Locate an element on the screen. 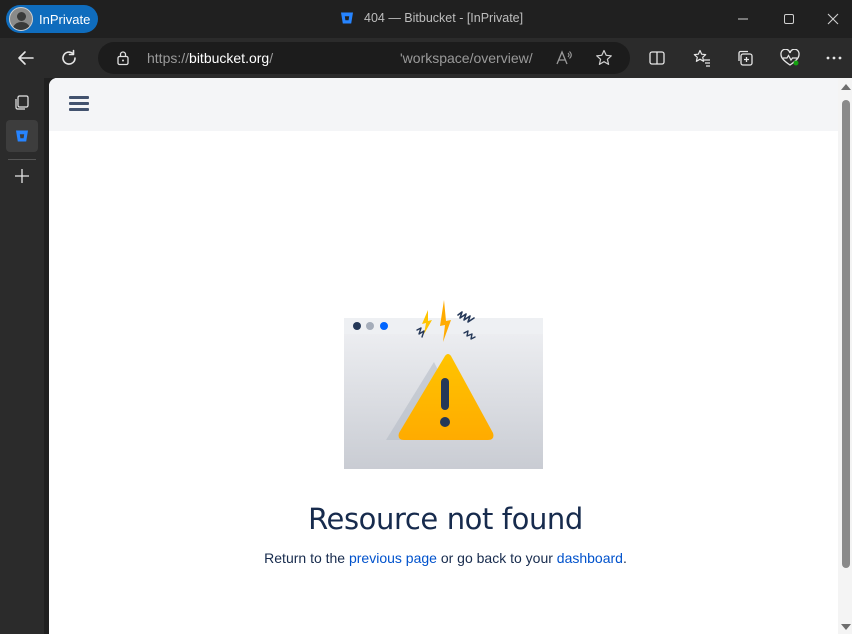  inprivate-profile-button: InPrivate is located at coordinates (52, 19).